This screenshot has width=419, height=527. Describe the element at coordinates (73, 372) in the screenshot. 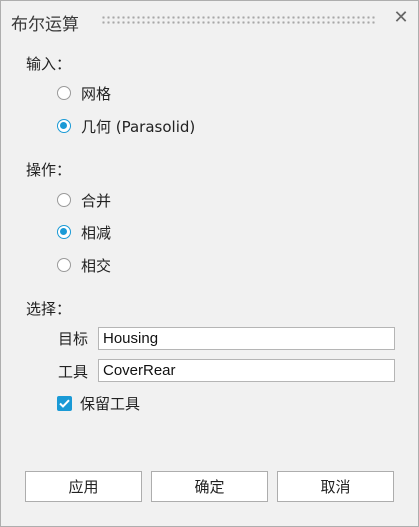

I see `tool-label: 工具` at that location.